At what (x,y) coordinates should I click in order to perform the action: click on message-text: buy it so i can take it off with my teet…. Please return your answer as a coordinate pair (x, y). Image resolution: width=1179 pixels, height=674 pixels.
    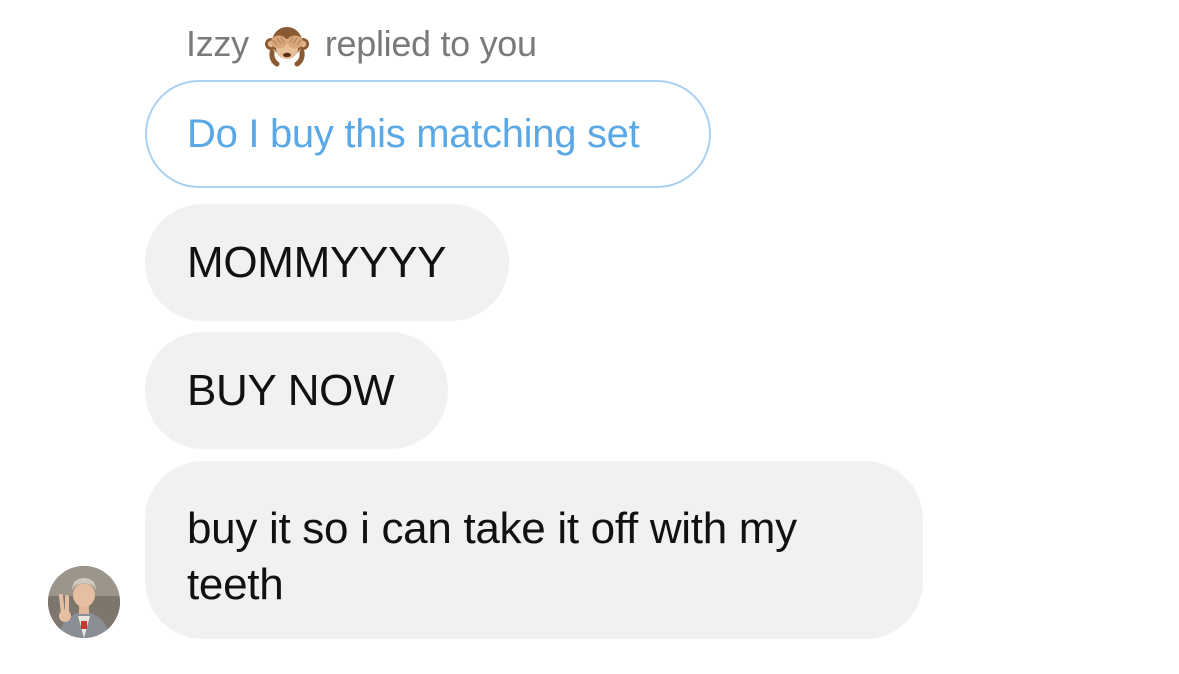
    Looking at the image, I should click on (492, 556).